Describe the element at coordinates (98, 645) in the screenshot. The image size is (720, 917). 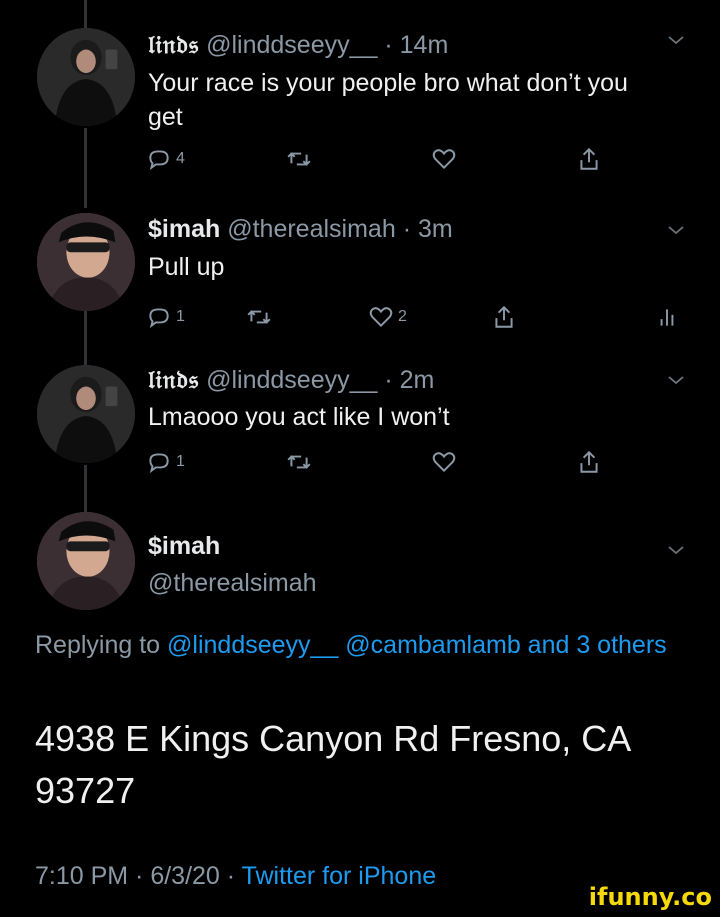
I see `replying-prefix: Replying to` at that location.